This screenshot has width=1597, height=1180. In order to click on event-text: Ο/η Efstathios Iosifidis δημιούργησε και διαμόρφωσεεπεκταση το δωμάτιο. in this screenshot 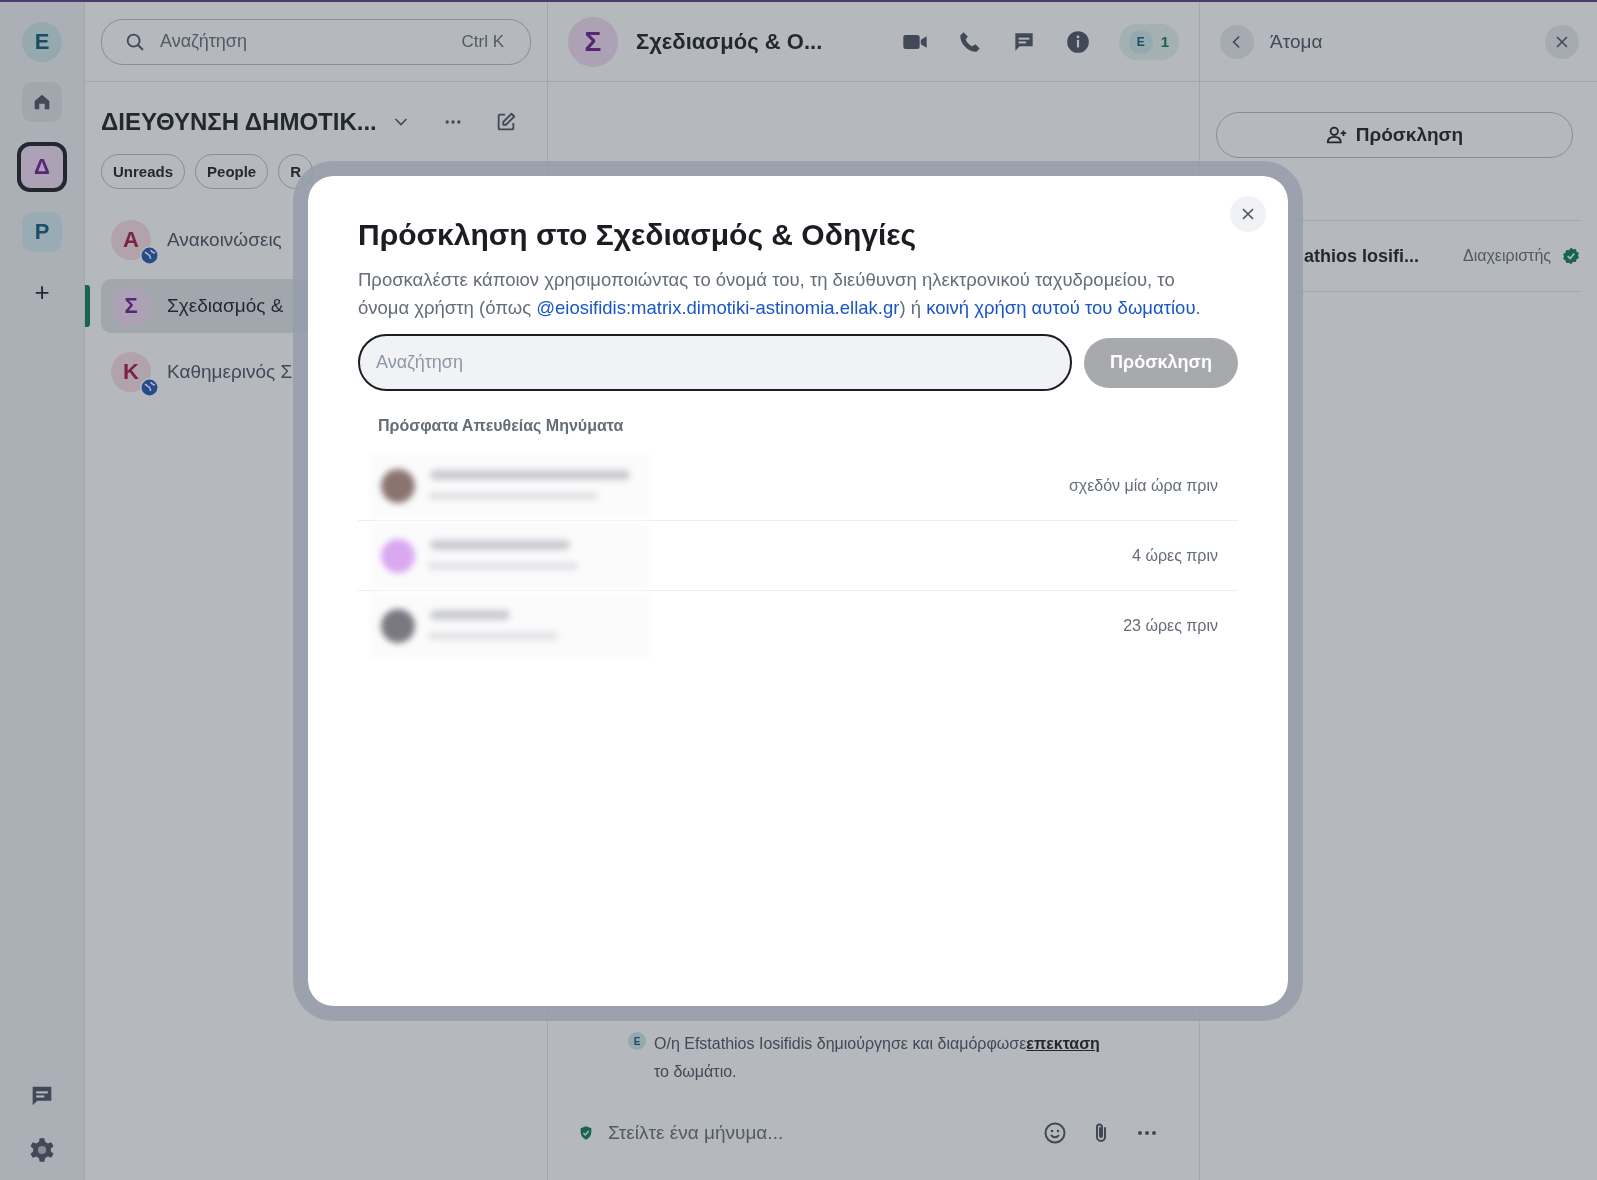, I will do `click(877, 1058)`.